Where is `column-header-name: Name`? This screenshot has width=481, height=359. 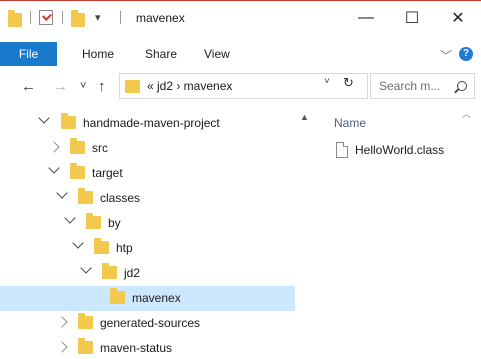
column-header-name: Name is located at coordinates (350, 123).